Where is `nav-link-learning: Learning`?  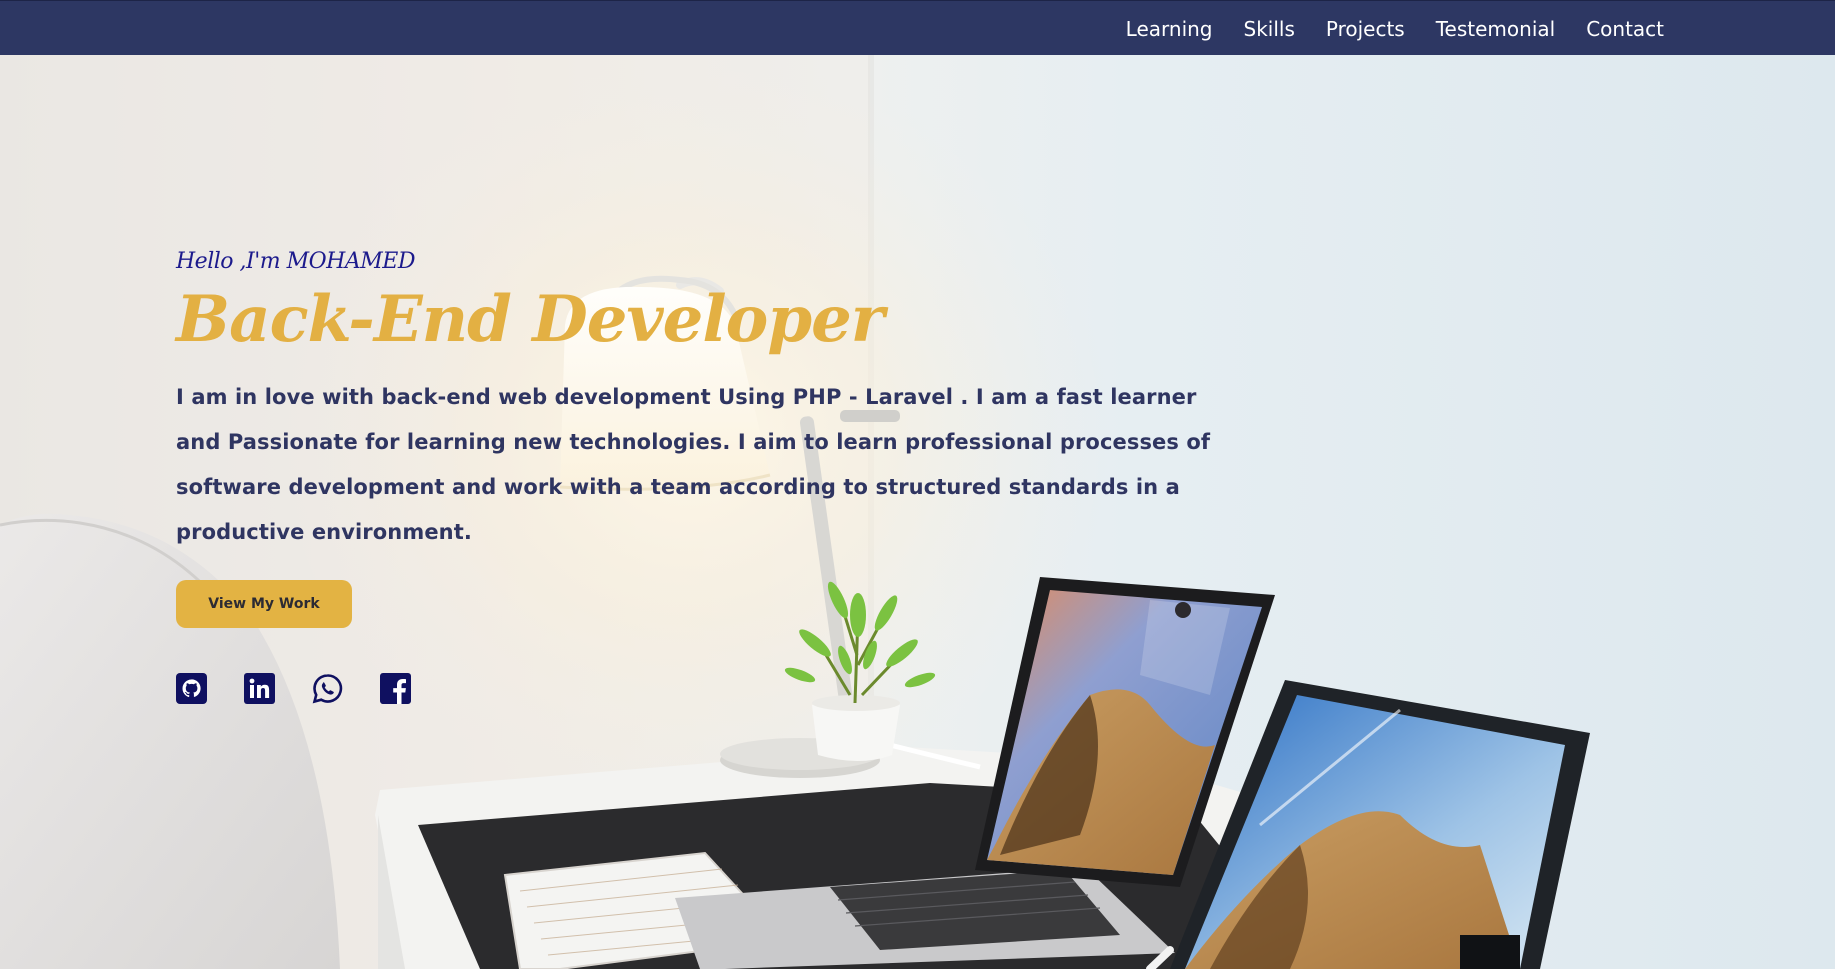
nav-link-learning: Learning is located at coordinates (1169, 29).